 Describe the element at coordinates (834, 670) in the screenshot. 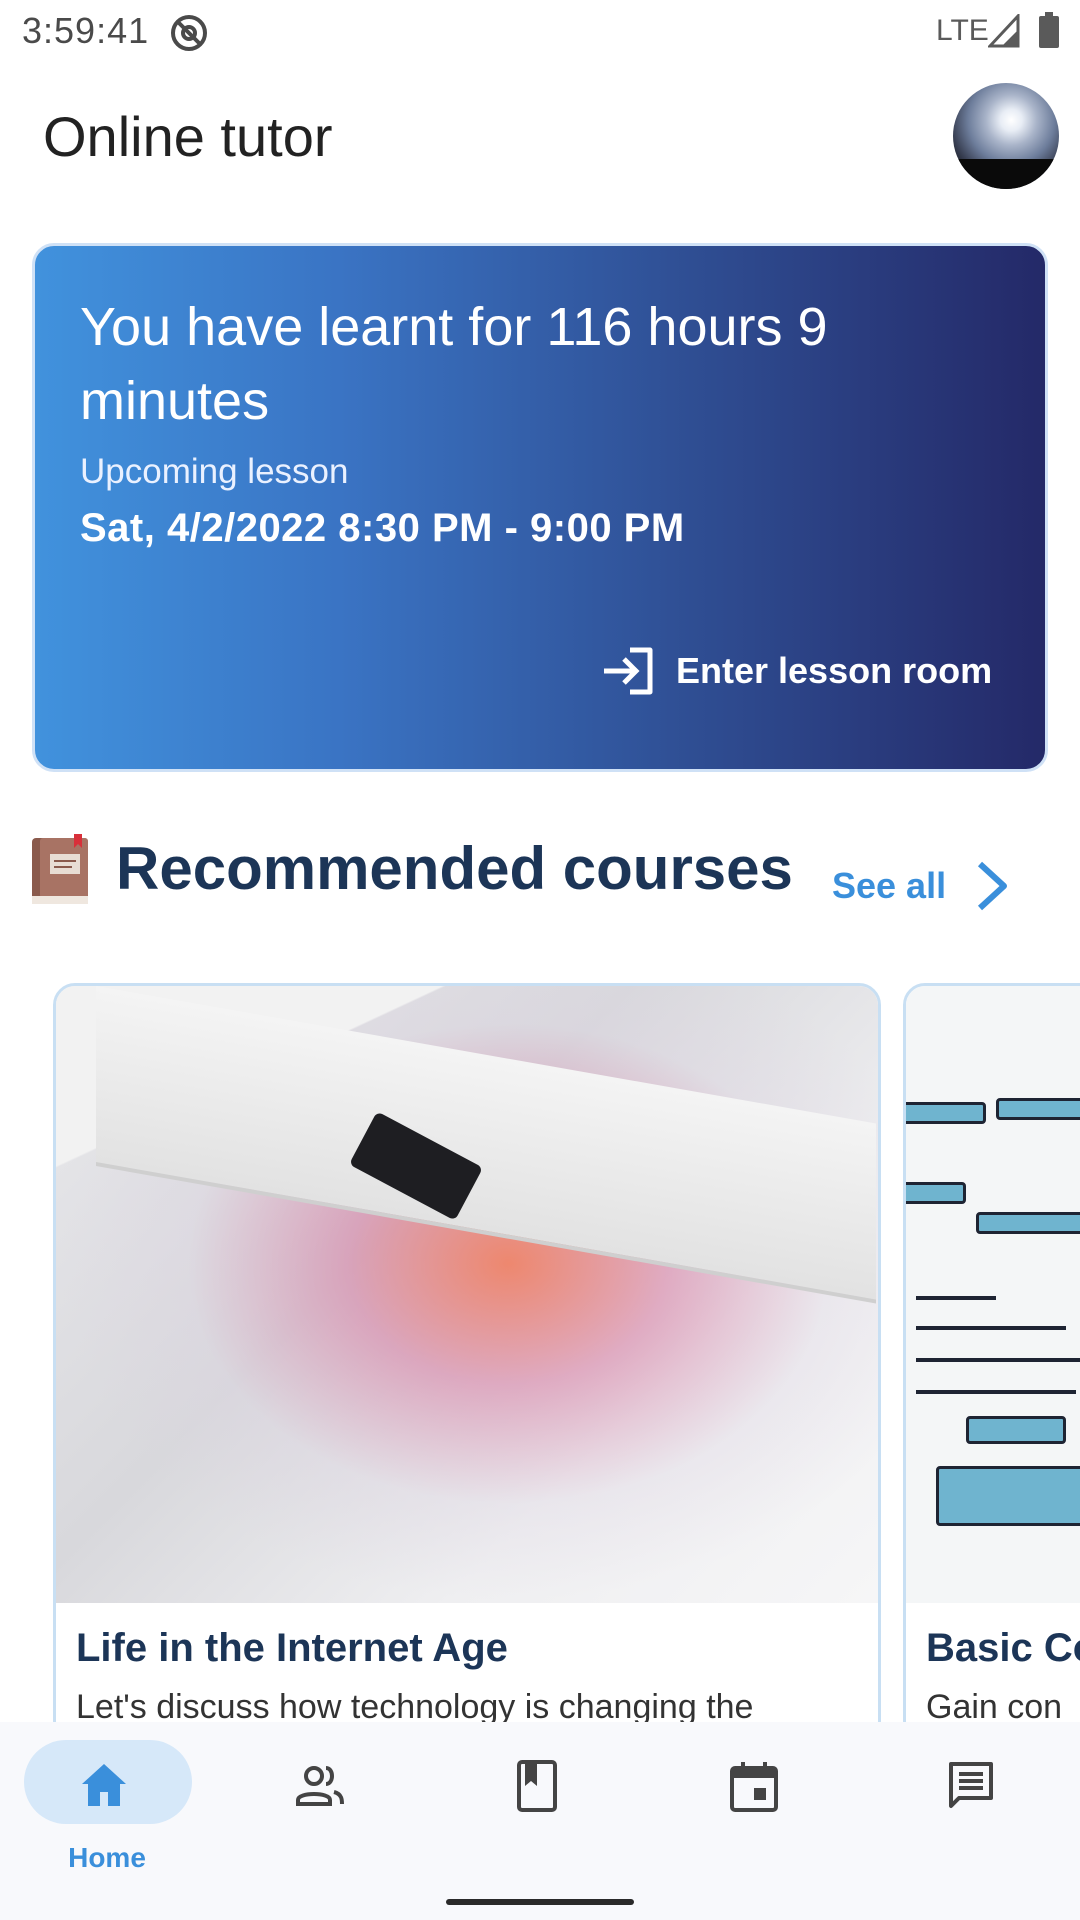

I see `enter-lesson-room-label: Enter lesson room` at that location.